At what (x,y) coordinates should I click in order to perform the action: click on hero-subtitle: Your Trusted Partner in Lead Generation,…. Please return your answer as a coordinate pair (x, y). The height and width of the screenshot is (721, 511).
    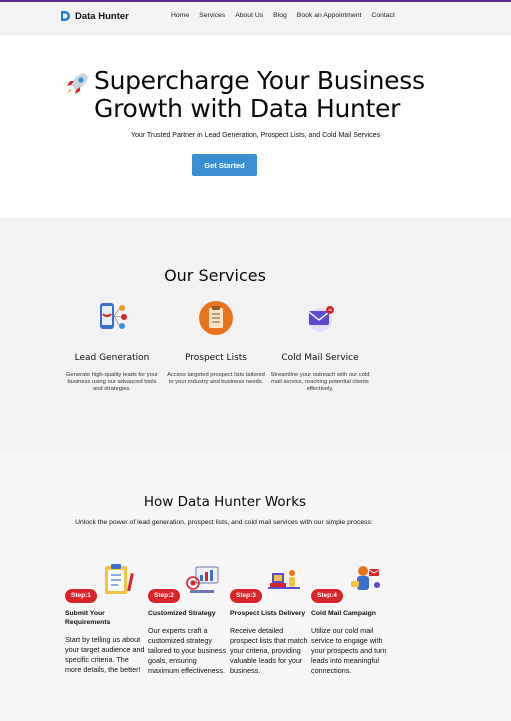
    Looking at the image, I should click on (255, 135).